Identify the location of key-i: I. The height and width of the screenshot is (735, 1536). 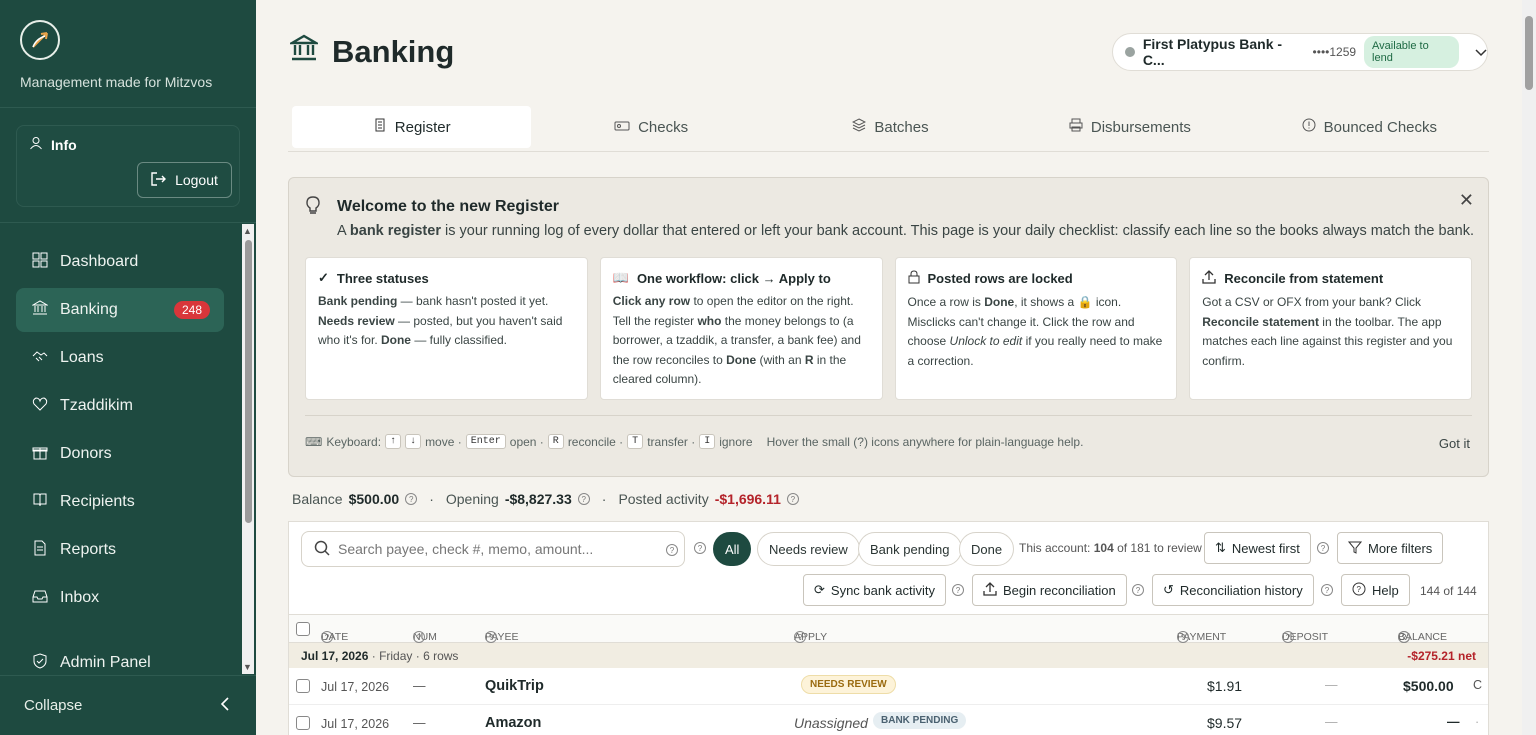
(707, 441).